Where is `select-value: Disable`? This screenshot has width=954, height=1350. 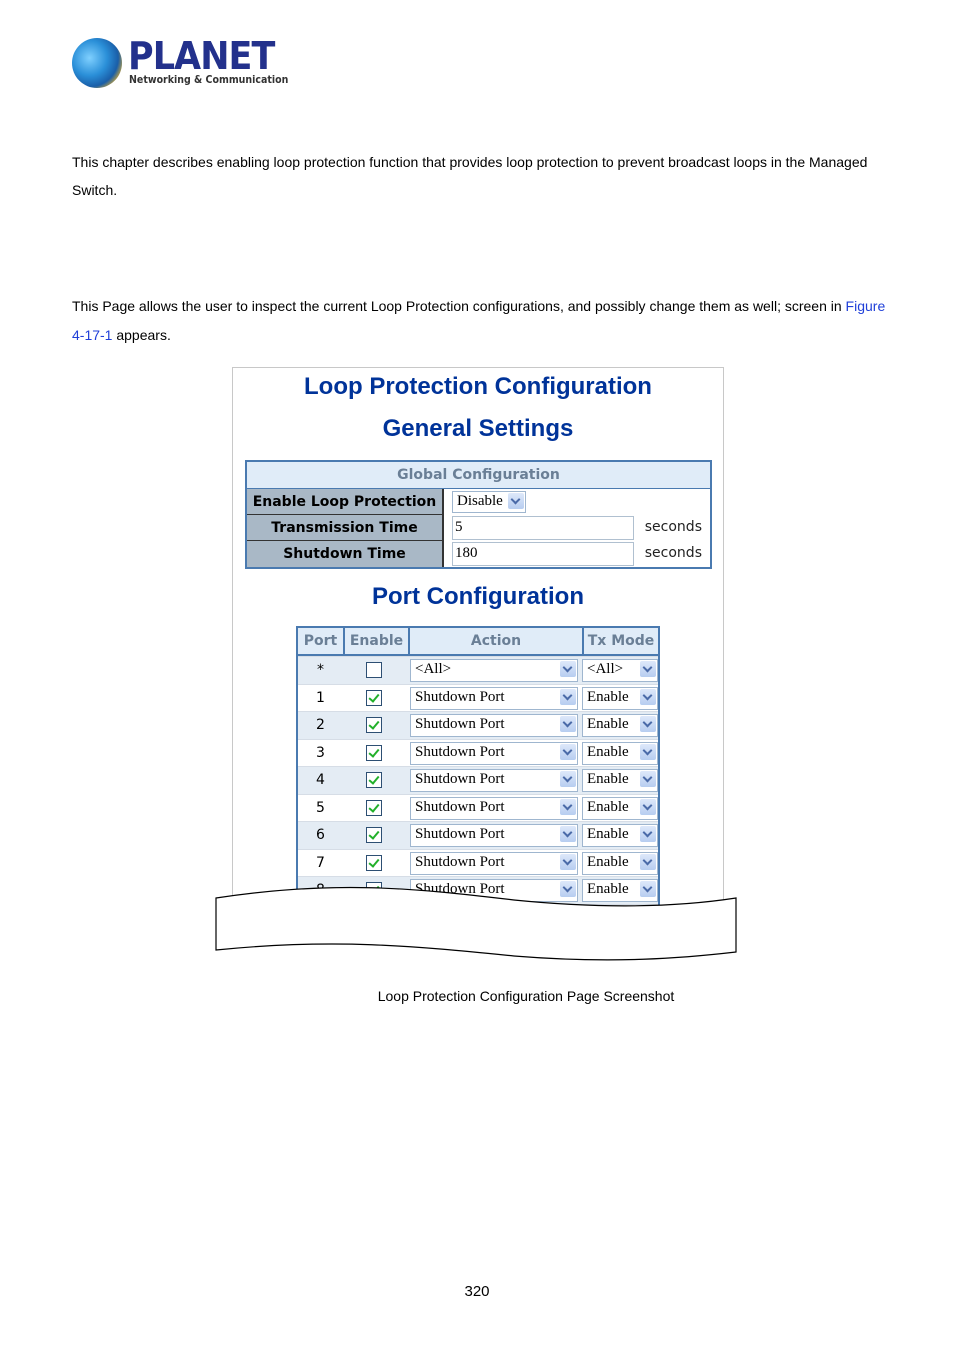 select-value: Disable is located at coordinates (480, 501).